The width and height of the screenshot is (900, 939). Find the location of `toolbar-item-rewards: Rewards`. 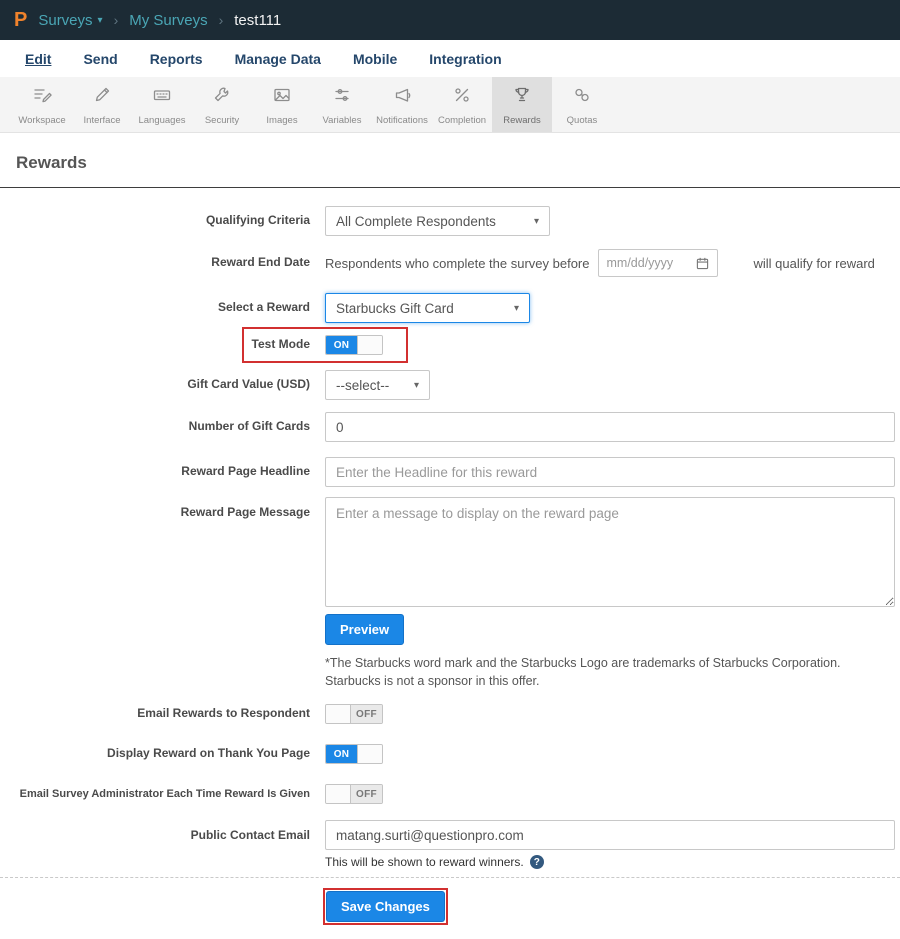

toolbar-item-rewards: Rewards is located at coordinates (522, 104).